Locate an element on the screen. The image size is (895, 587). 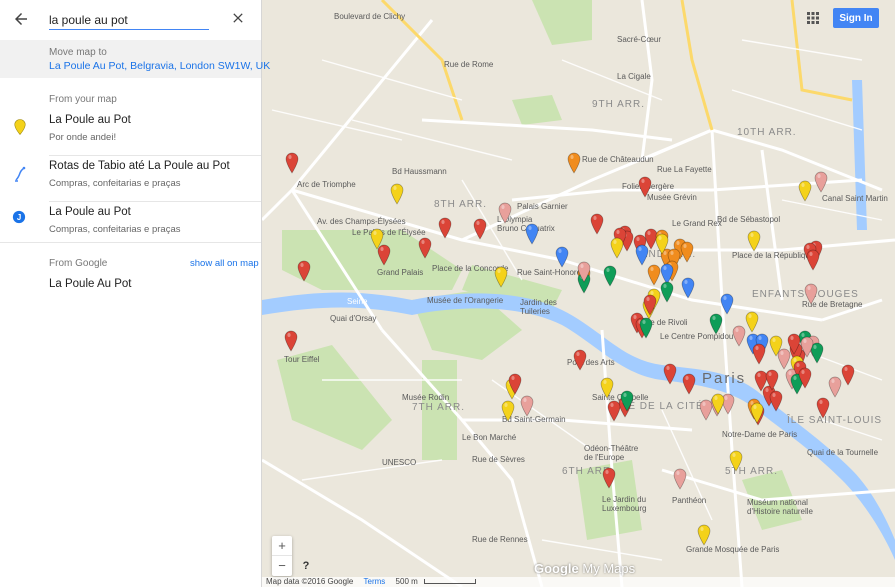
attribution: Map data ©2016 Google is located at coordinates (310, 581).